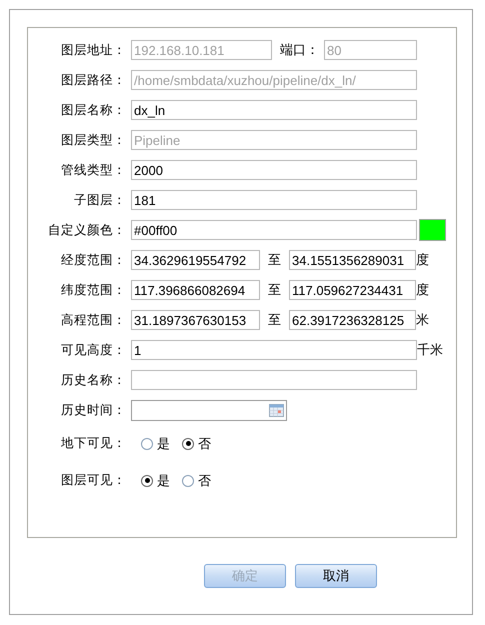 The height and width of the screenshot is (625, 485). What do you see at coordinates (276, 410) in the screenshot?
I see `calendar-icon` at bounding box center [276, 410].